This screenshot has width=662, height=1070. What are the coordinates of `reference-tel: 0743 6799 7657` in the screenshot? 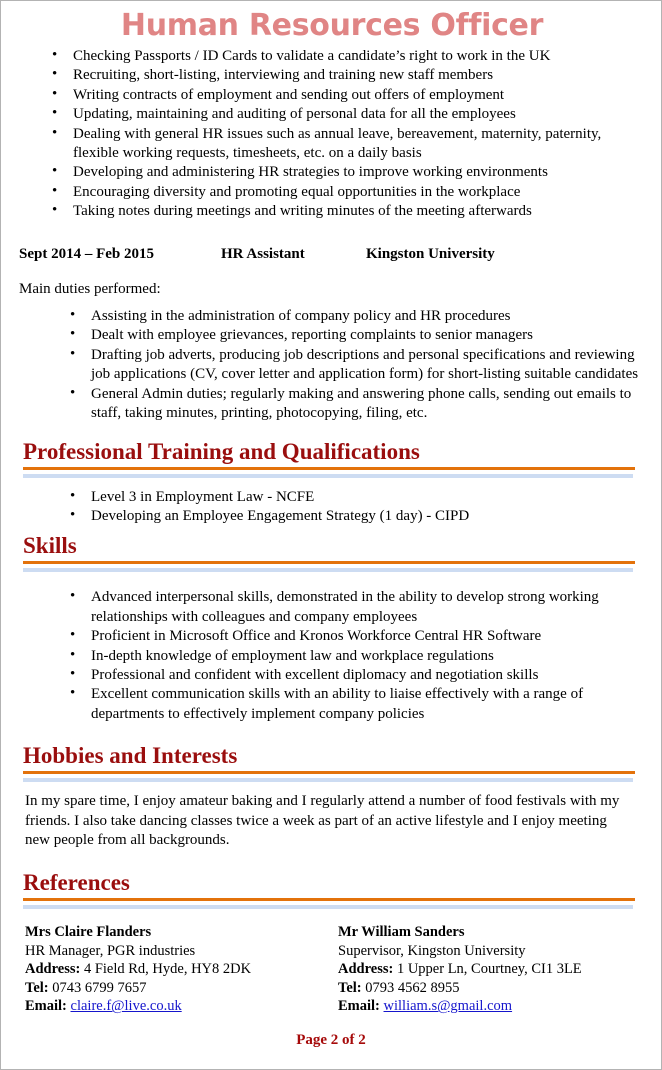 It's located at (99, 987).